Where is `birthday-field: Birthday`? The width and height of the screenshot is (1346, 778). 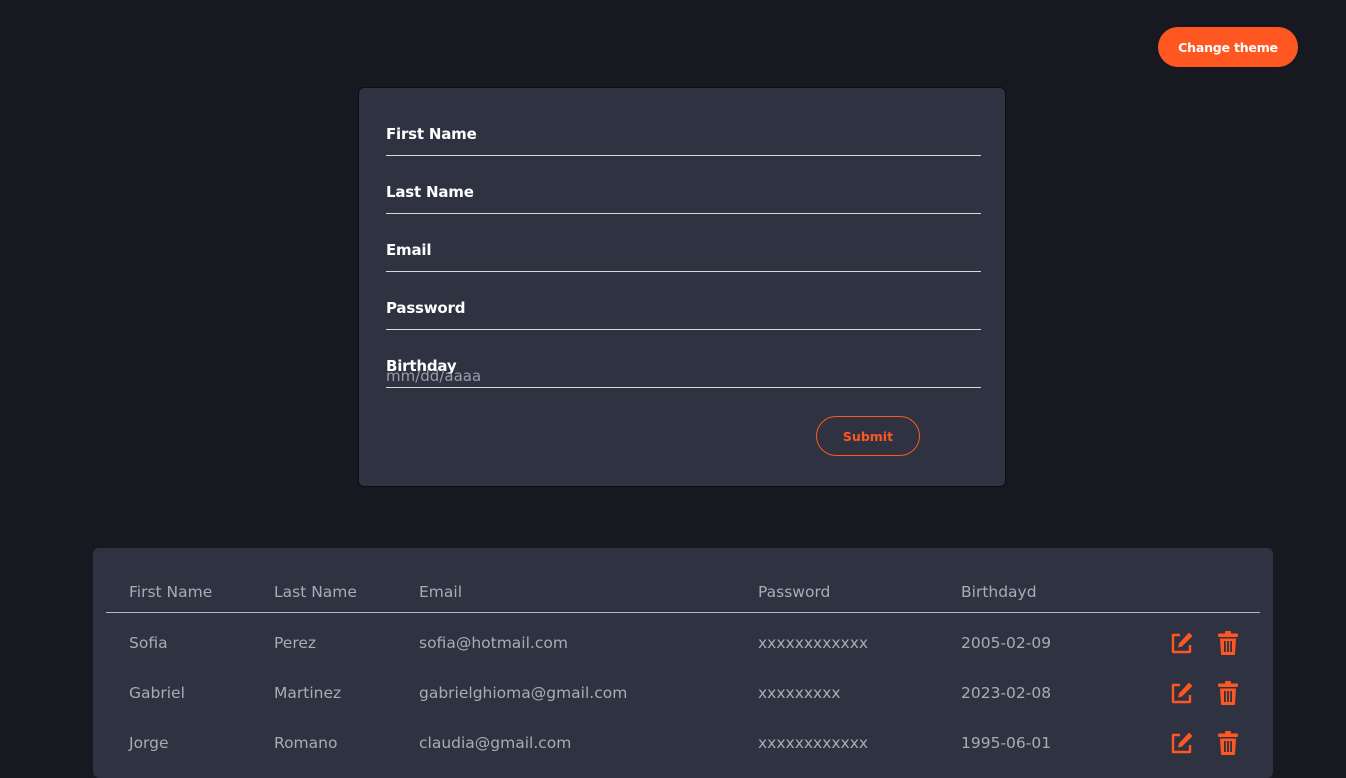 birthday-field: Birthday is located at coordinates (683, 359).